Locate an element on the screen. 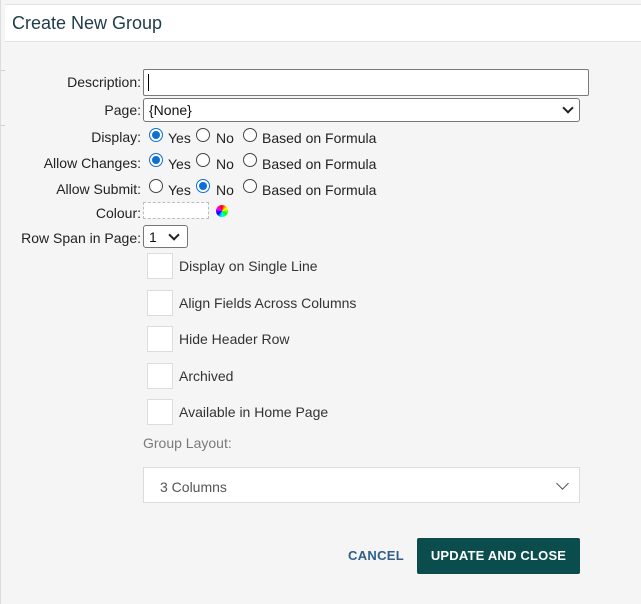 The height and width of the screenshot is (604, 641). hide-header-row-checkbox is located at coordinates (160, 339).